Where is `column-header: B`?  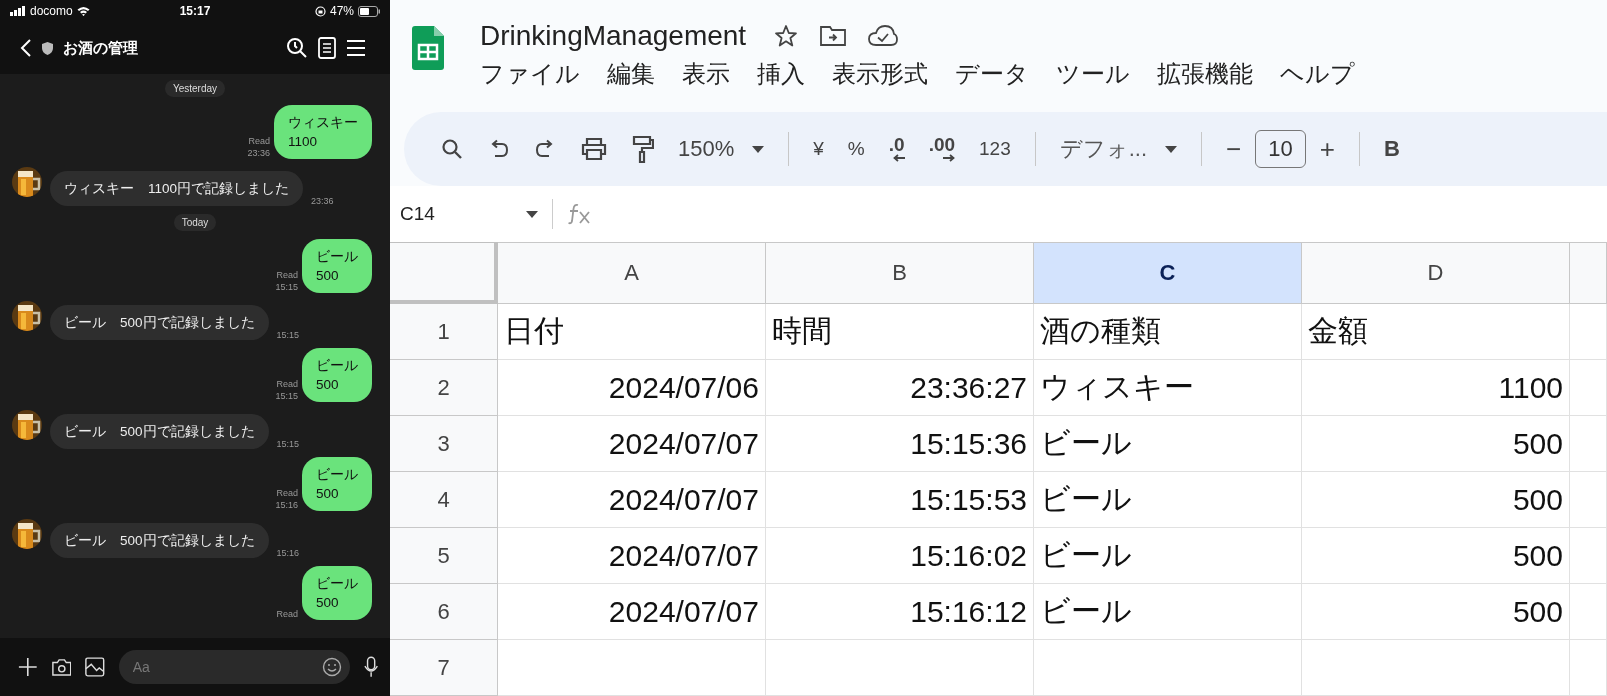 column-header: B is located at coordinates (900, 273).